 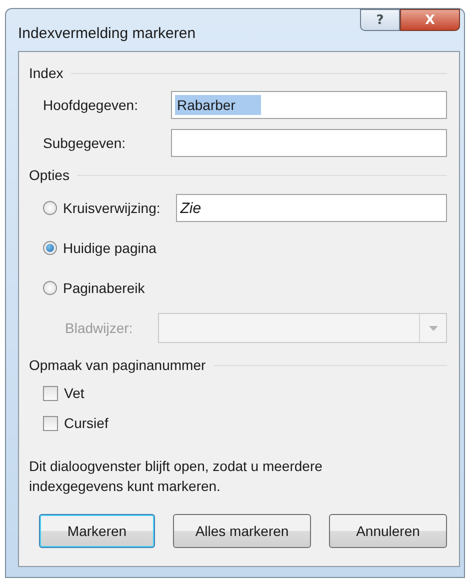 What do you see at coordinates (433, 328) in the screenshot?
I see `caret-icon` at bounding box center [433, 328].